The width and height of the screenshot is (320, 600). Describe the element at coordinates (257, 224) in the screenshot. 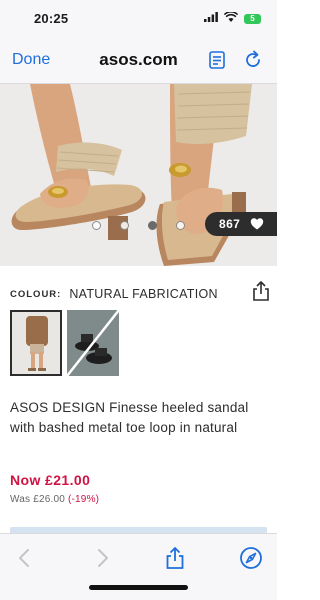

I see `heart-icon` at that location.